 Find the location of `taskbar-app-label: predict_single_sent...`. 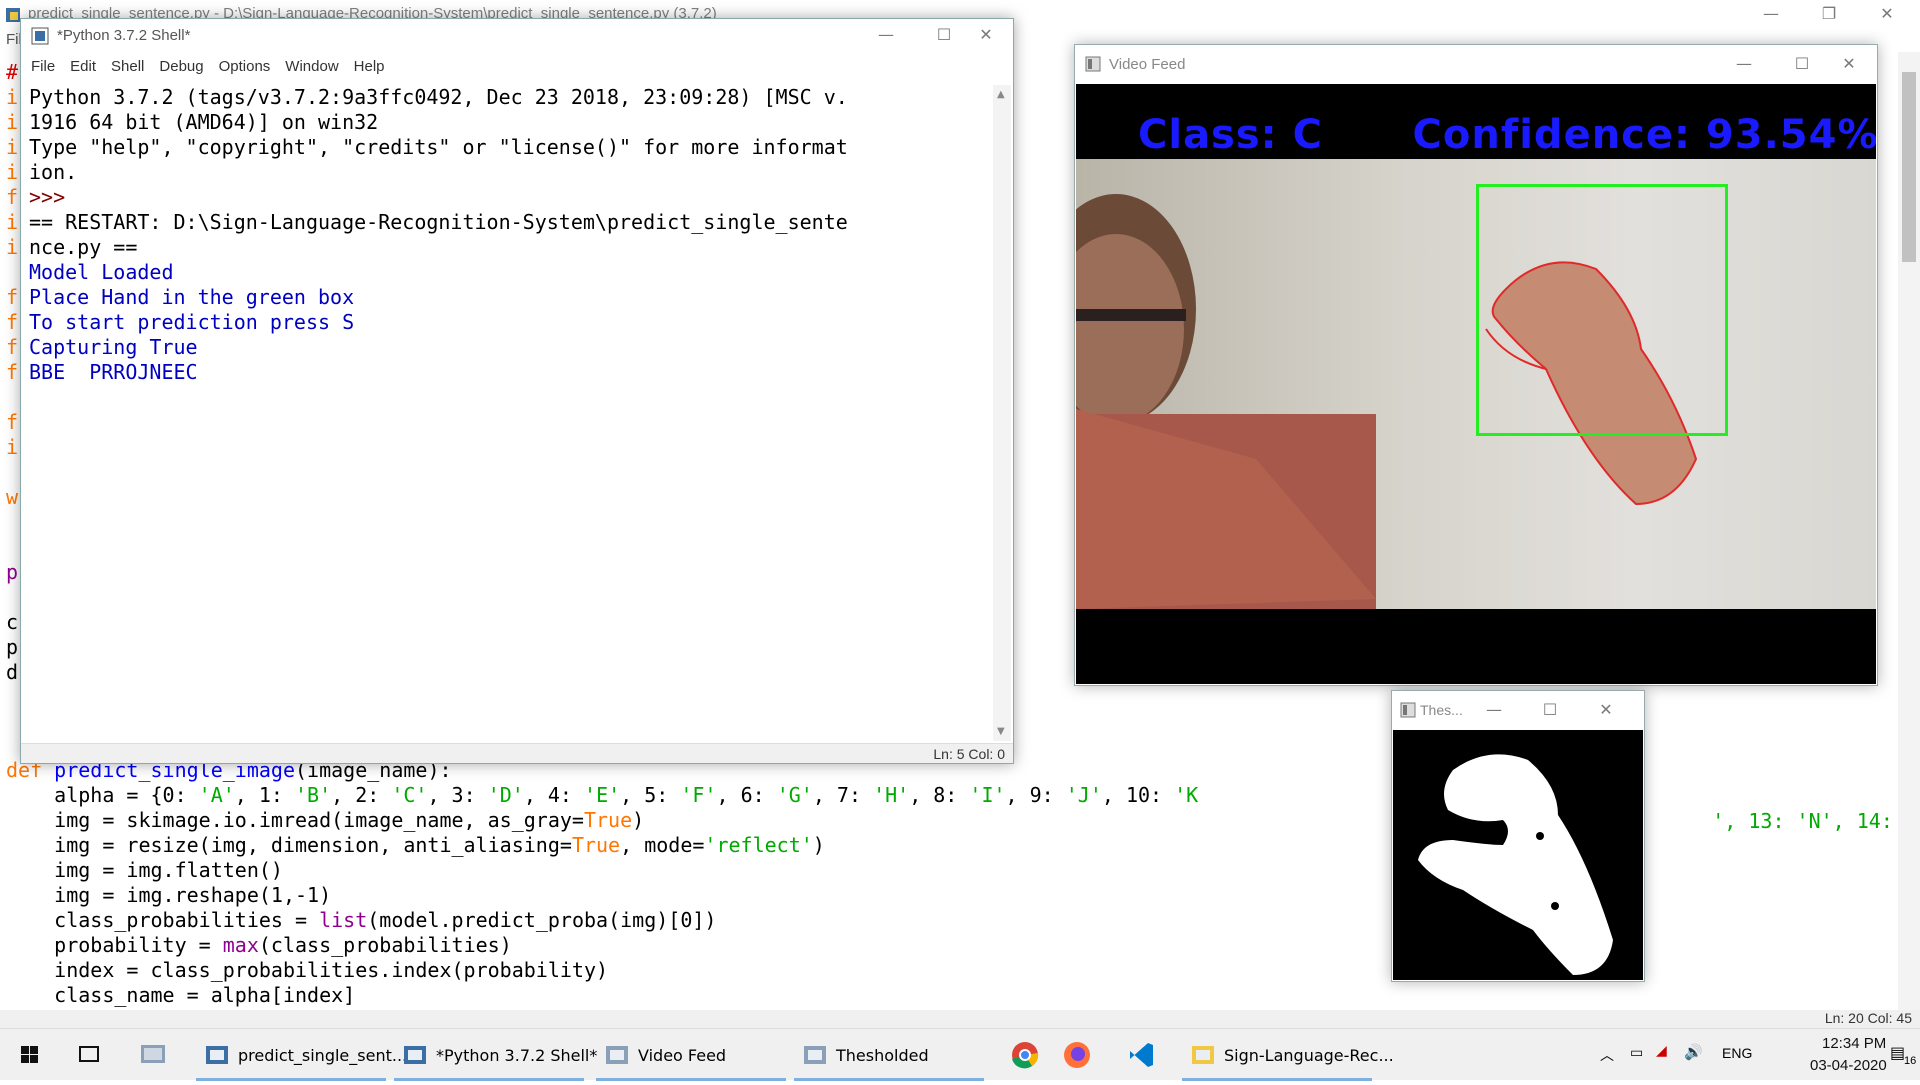

taskbar-app-label: predict_single_sent... is located at coordinates (323, 1055).